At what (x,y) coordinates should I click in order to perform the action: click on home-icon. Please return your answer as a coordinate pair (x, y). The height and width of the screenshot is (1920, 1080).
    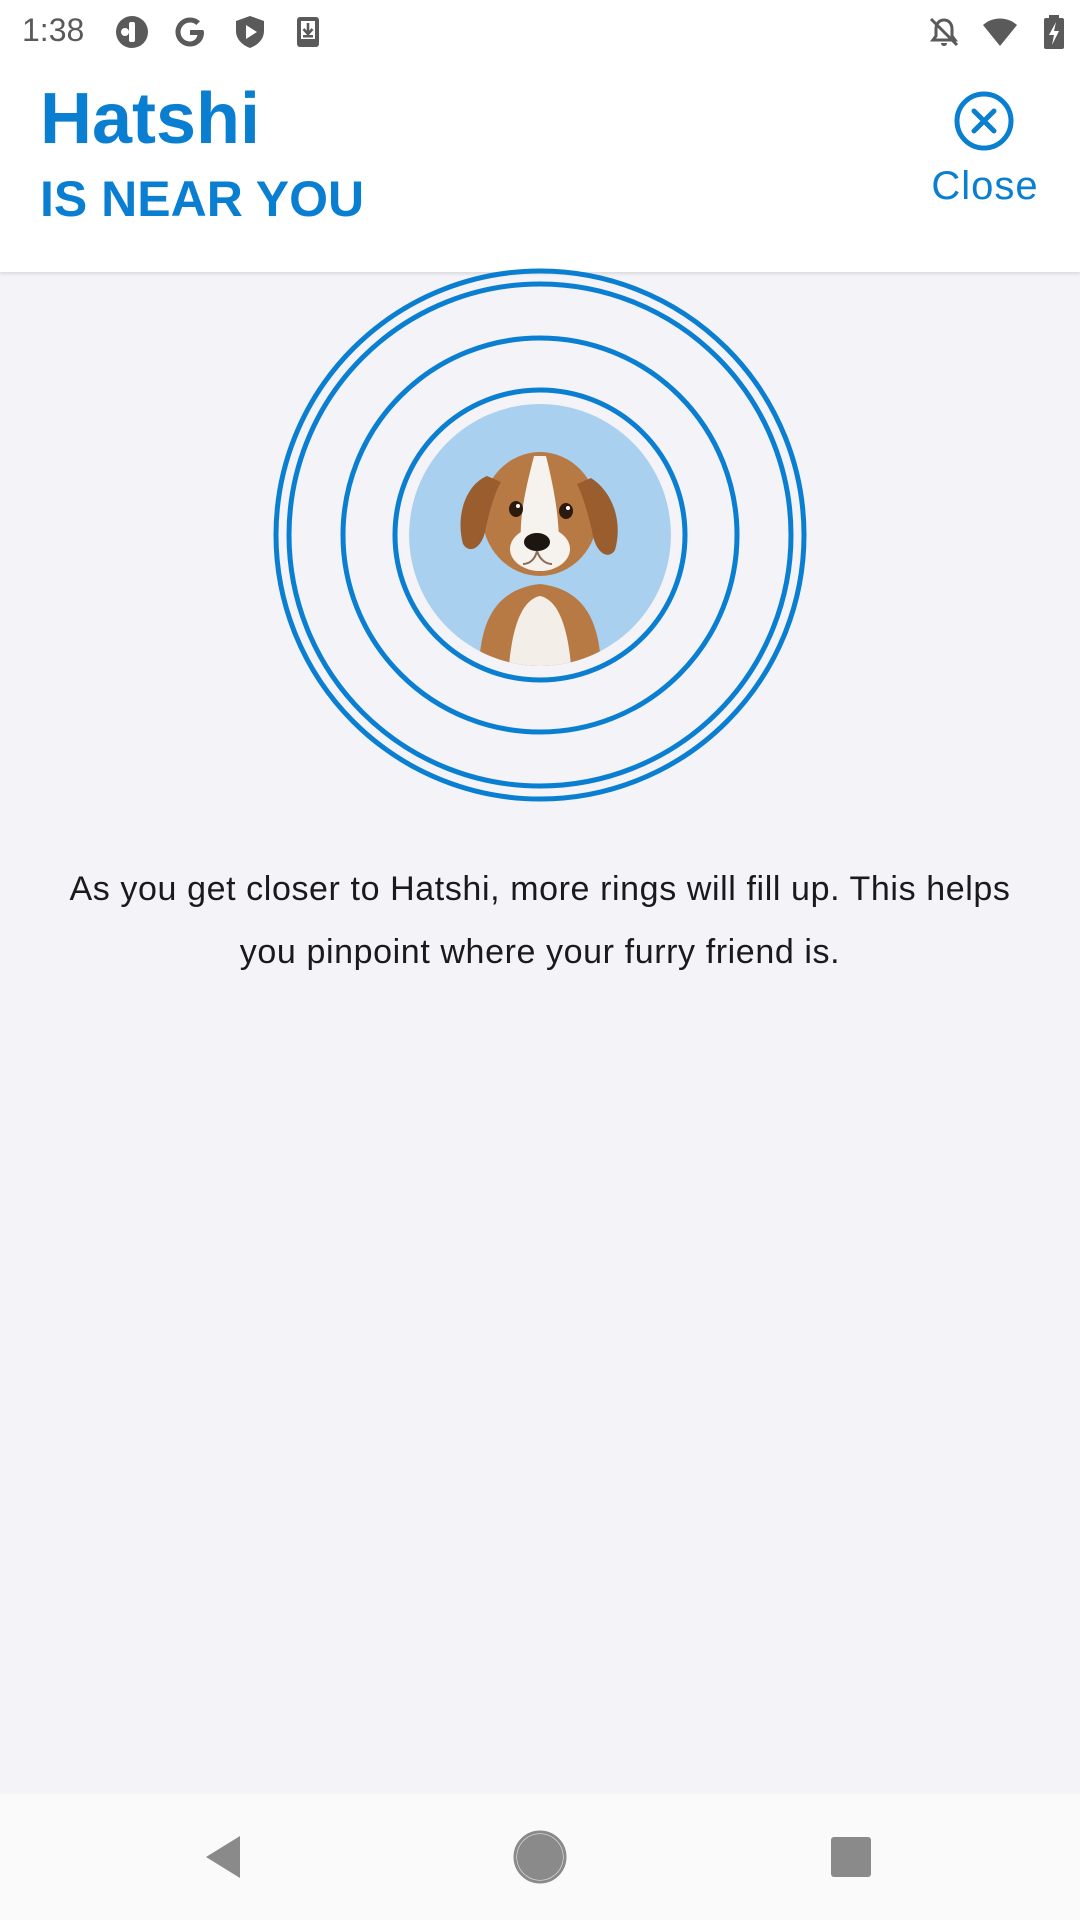
    Looking at the image, I should click on (540, 1857).